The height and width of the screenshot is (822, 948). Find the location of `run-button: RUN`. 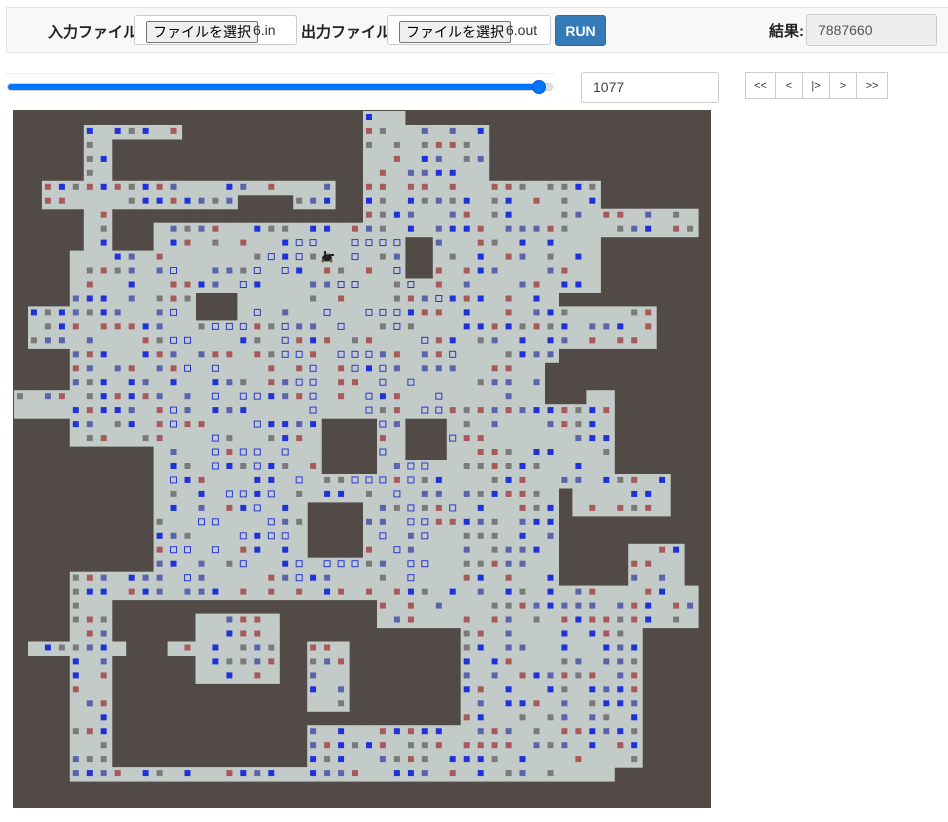

run-button: RUN is located at coordinates (580, 30).